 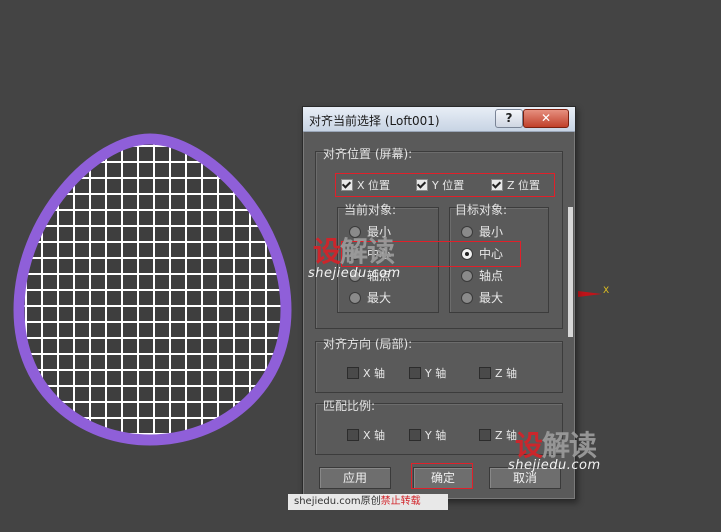 I want to click on align-position-title: 对齐位置 (屏幕):, so click(x=368, y=154).